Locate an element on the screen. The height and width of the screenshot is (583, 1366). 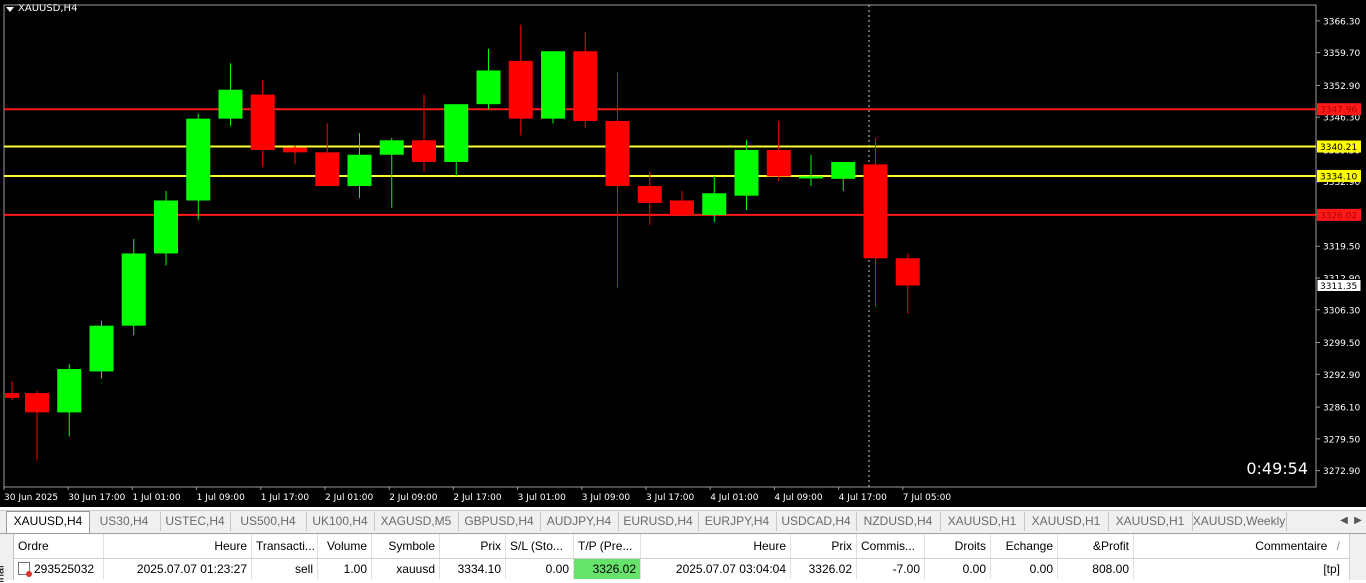
tab-15: XAUUSD,H1 is located at coordinates (1150, 521).